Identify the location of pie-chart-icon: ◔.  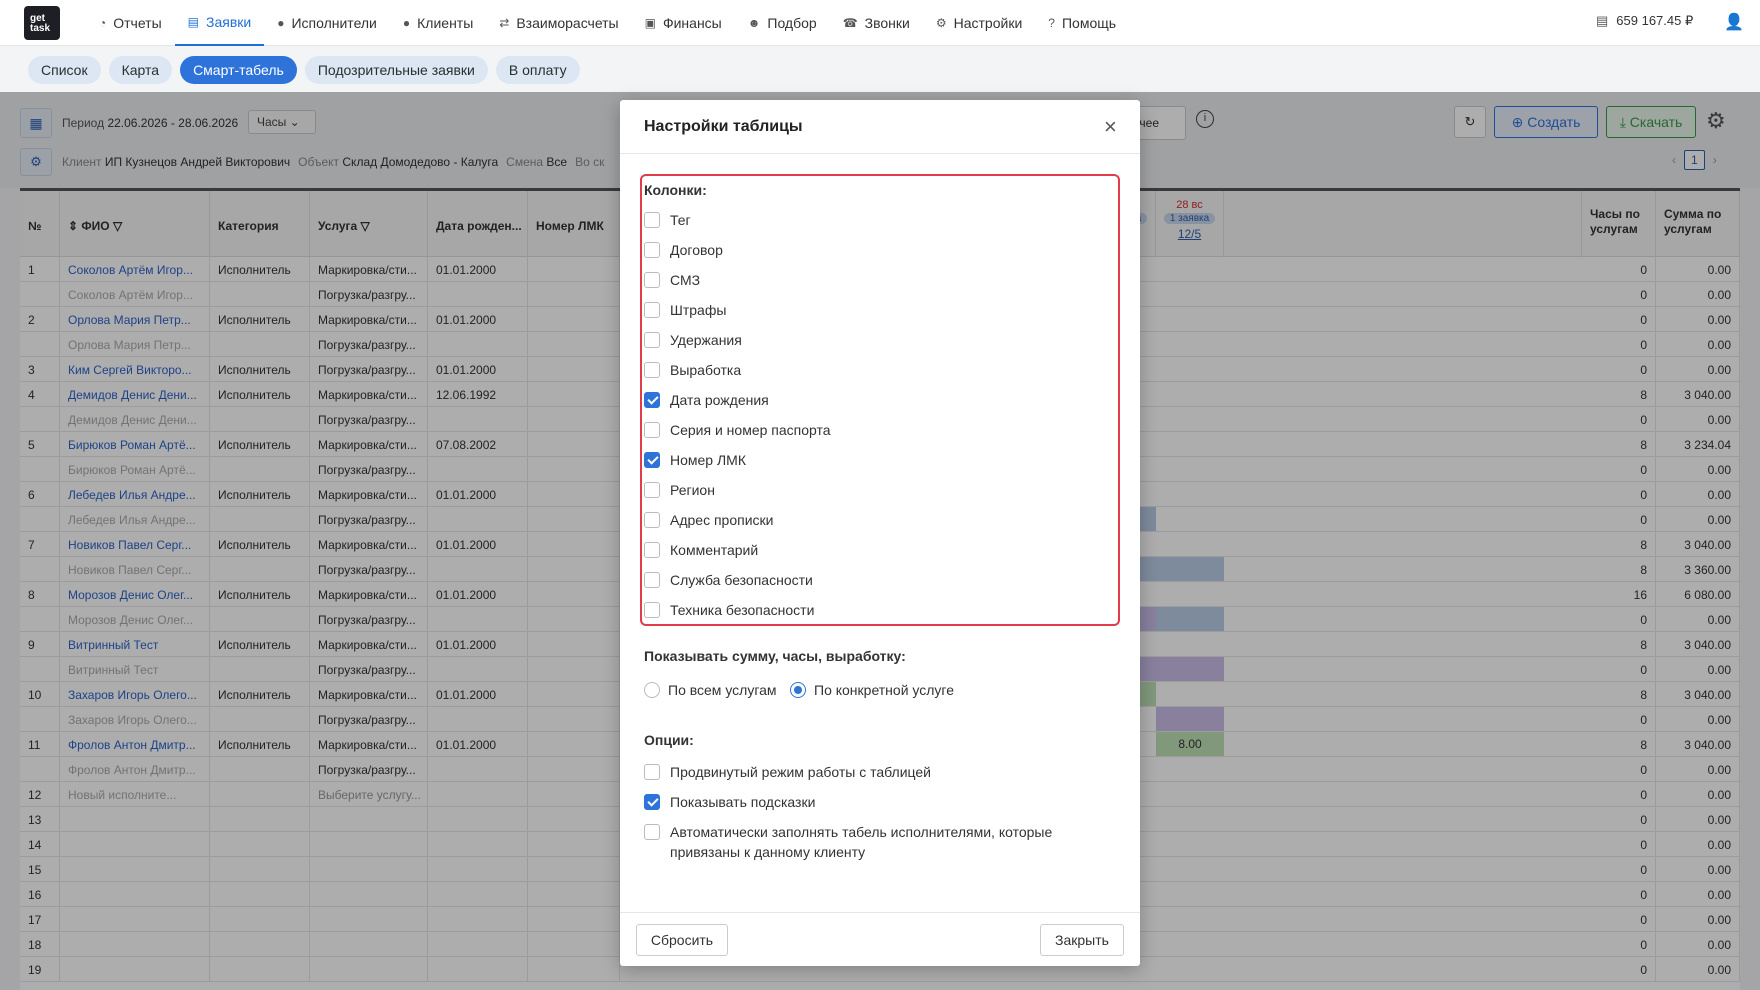
(103, 23).